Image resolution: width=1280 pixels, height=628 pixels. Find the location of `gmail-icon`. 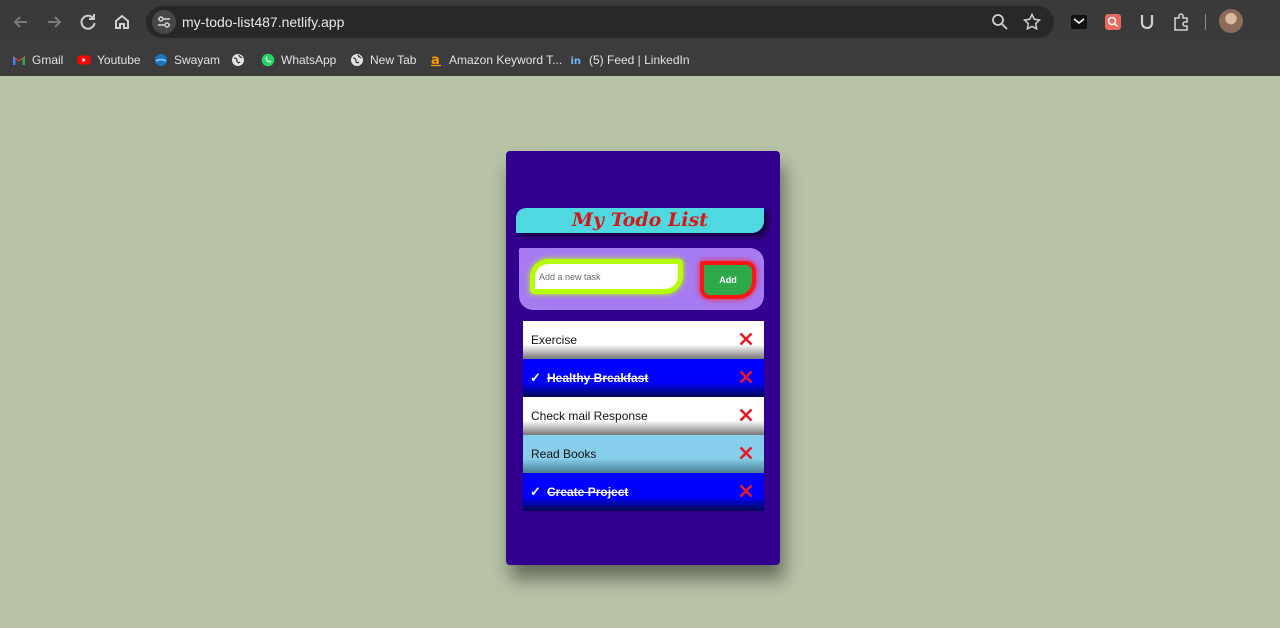

gmail-icon is located at coordinates (19, 60).